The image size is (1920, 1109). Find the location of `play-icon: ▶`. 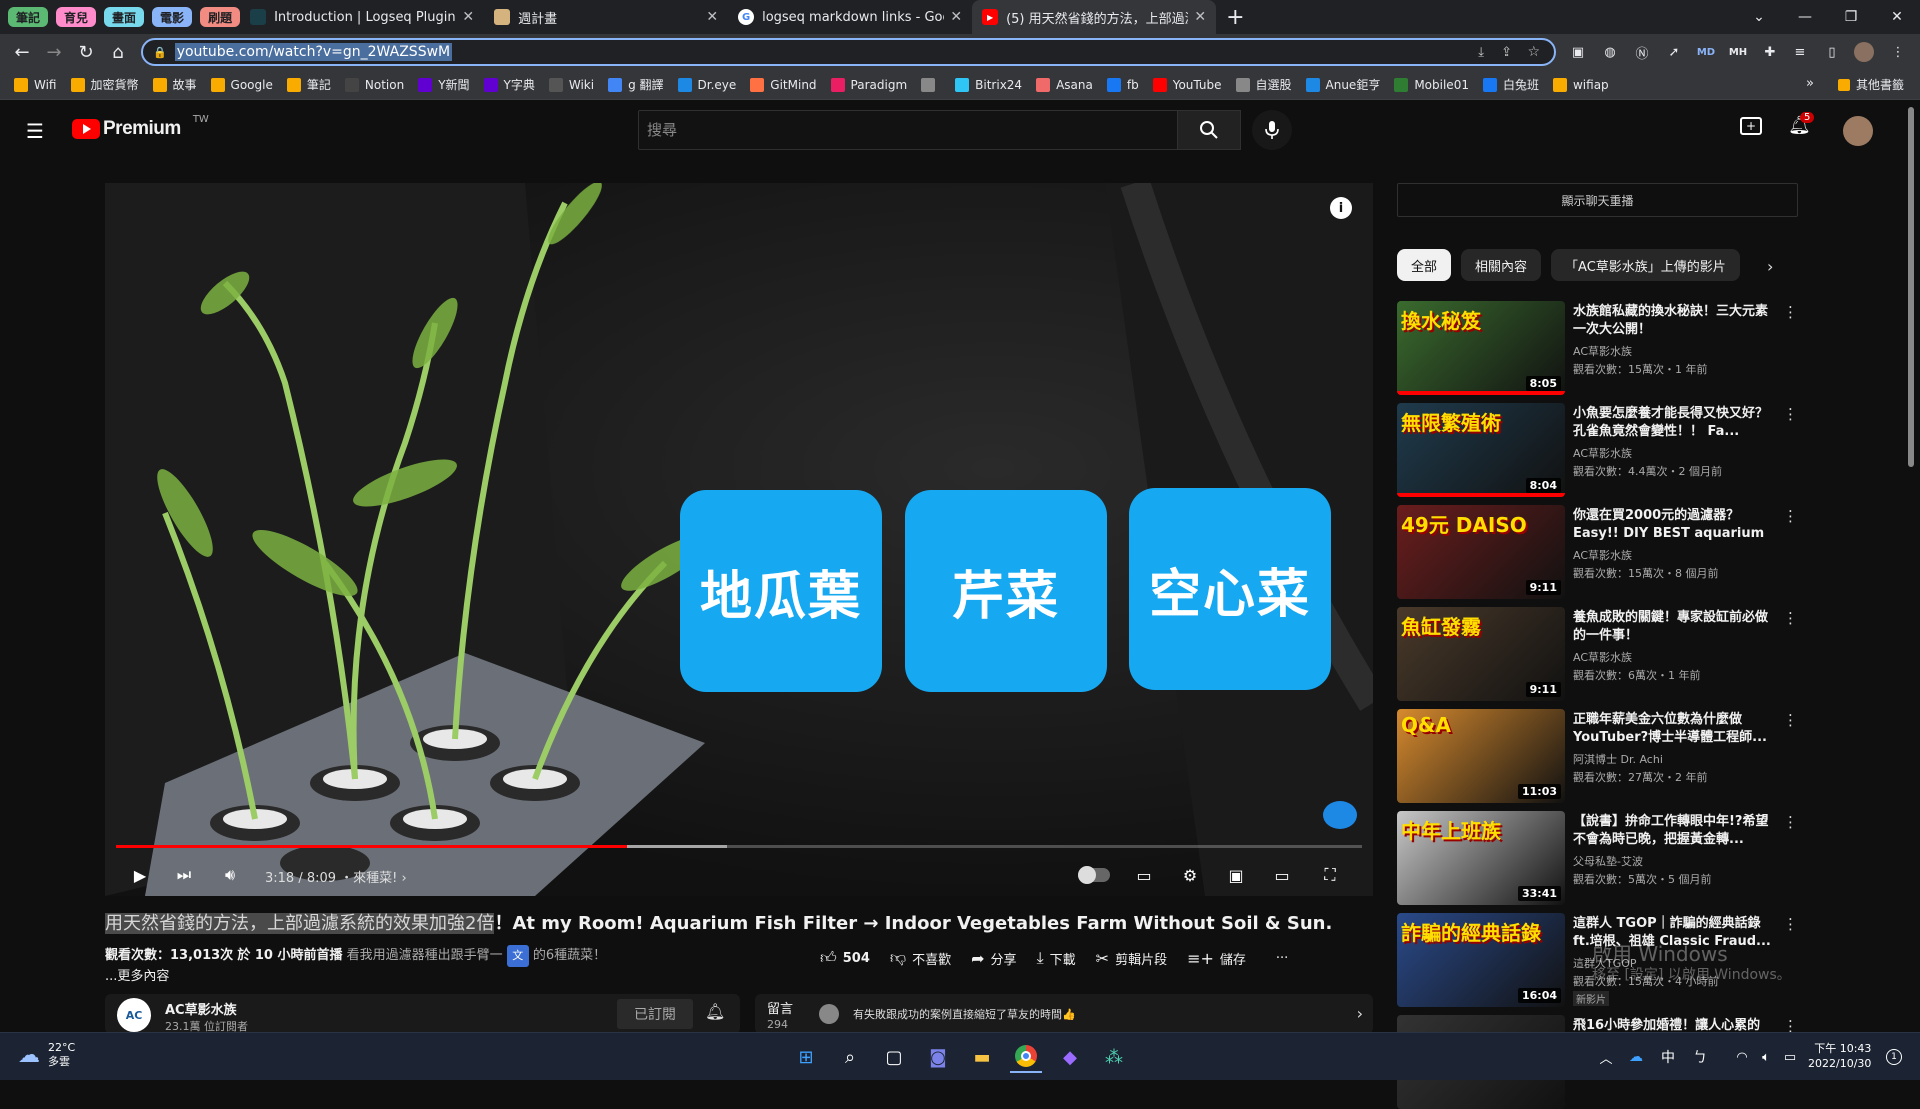

play-icon: ▶ is located at coordinates (140, 875).